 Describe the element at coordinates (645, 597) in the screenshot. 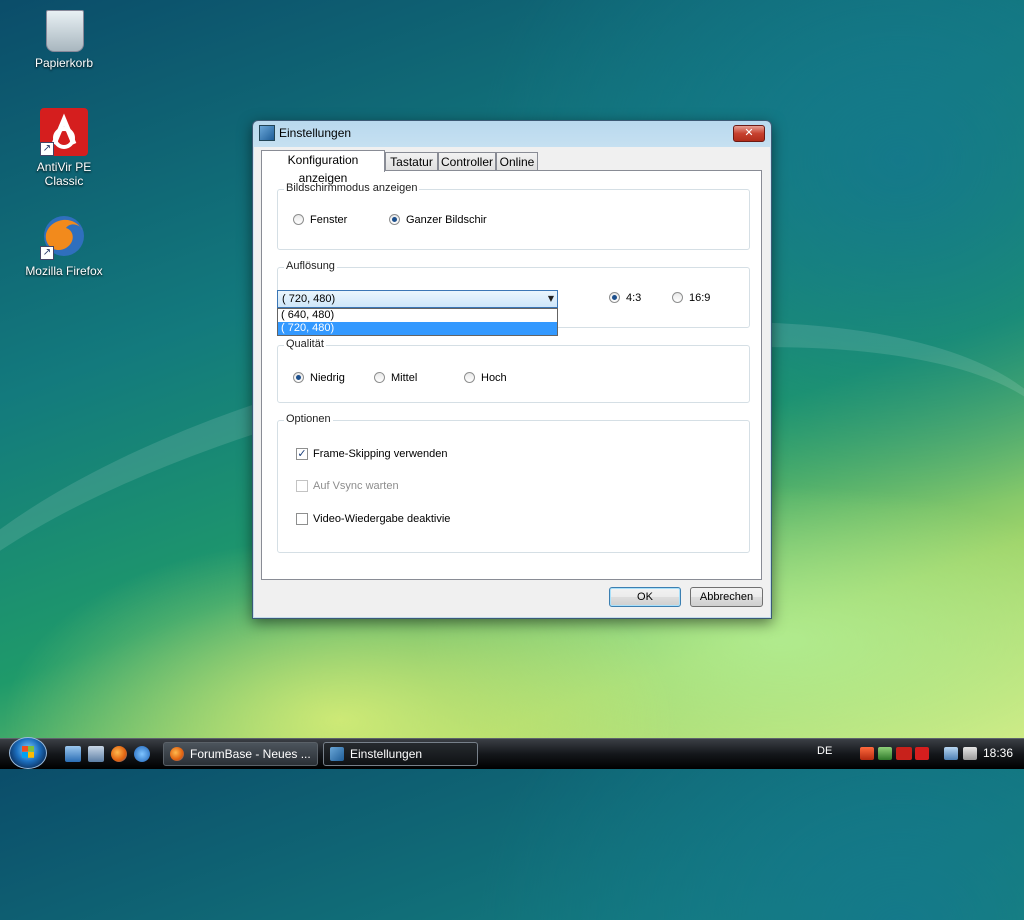

I see `ok-button: OK` at that location.